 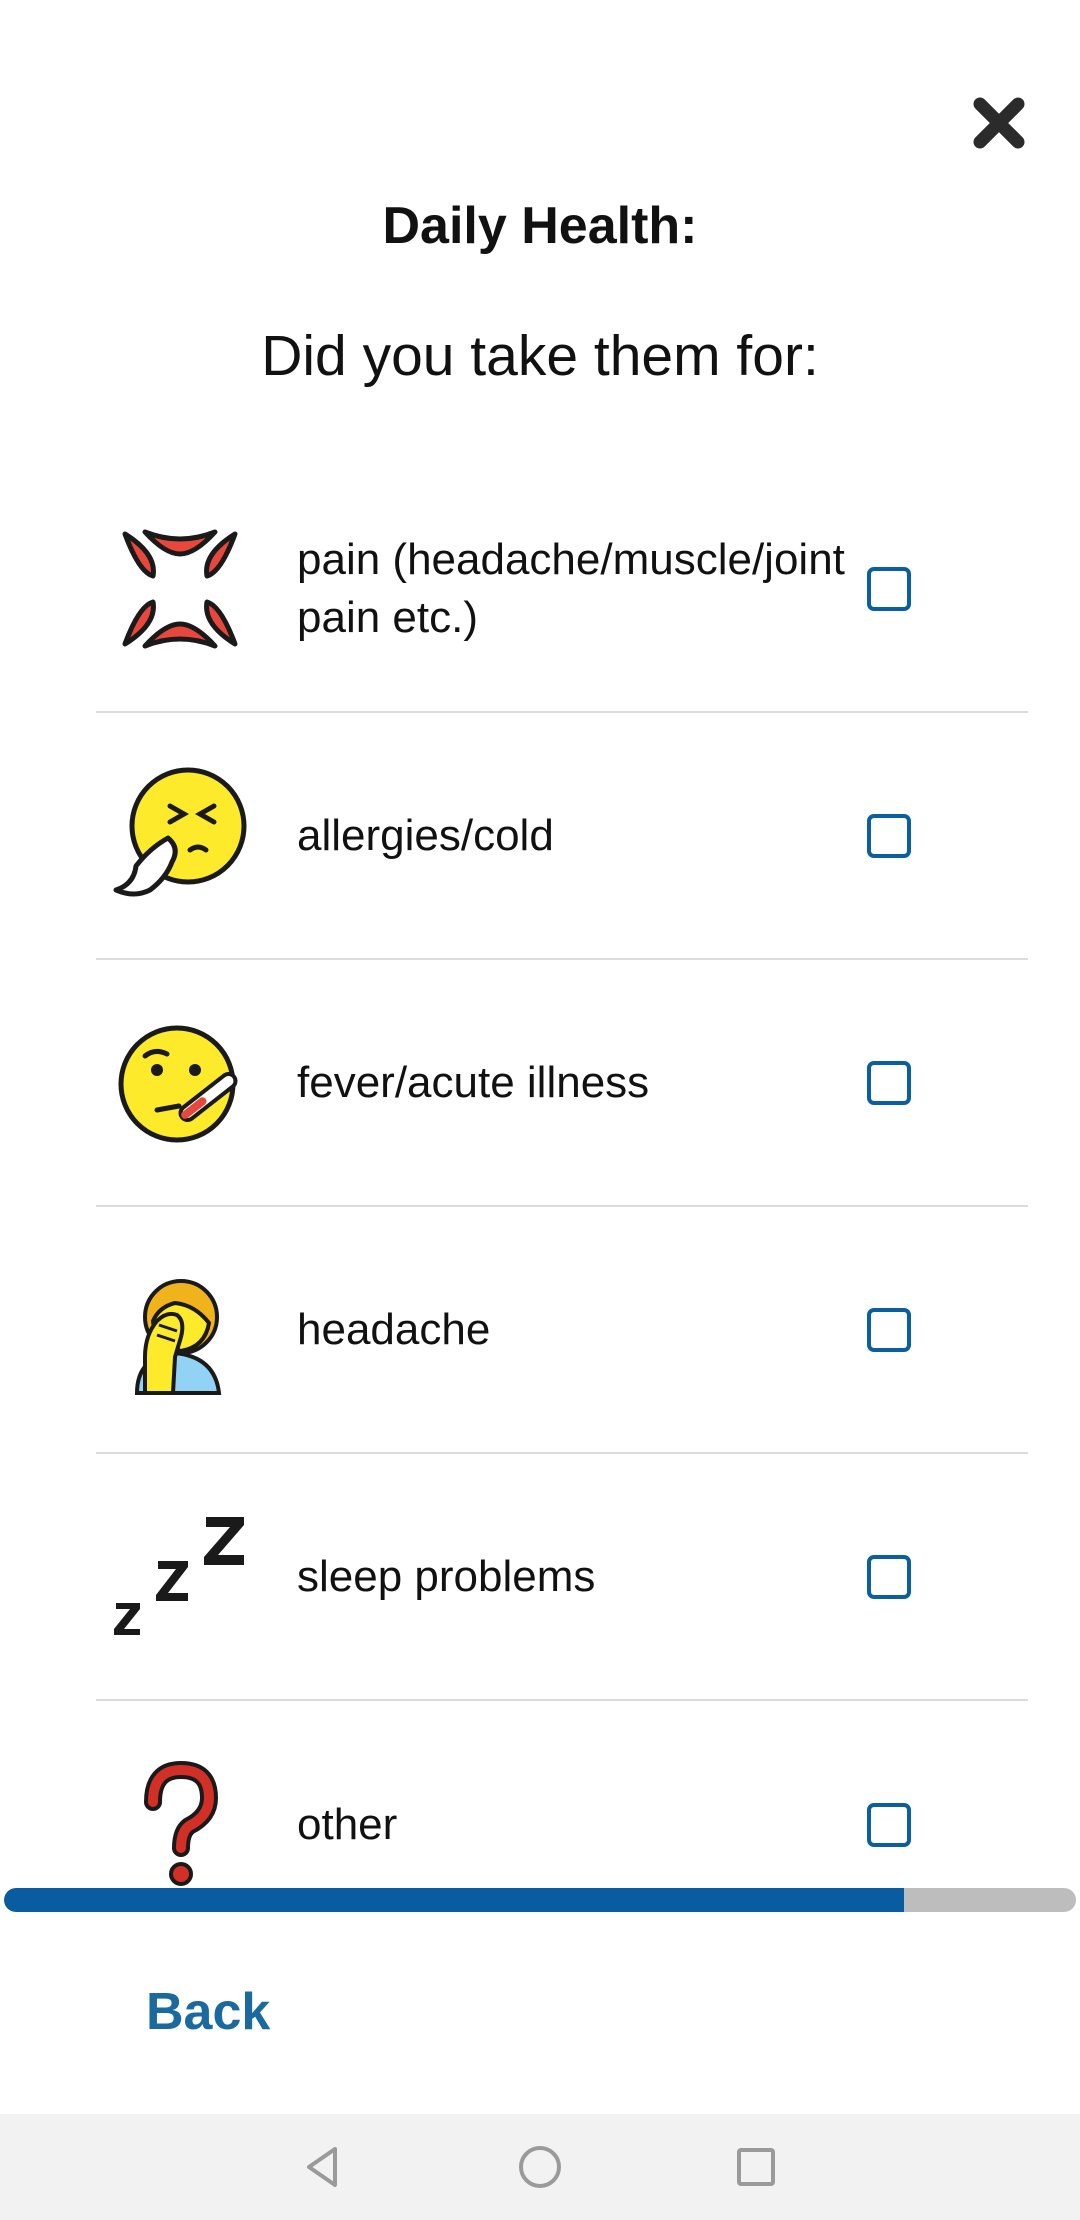 I want to click on option-row-headache: headache, so click(x=562, y=1330).